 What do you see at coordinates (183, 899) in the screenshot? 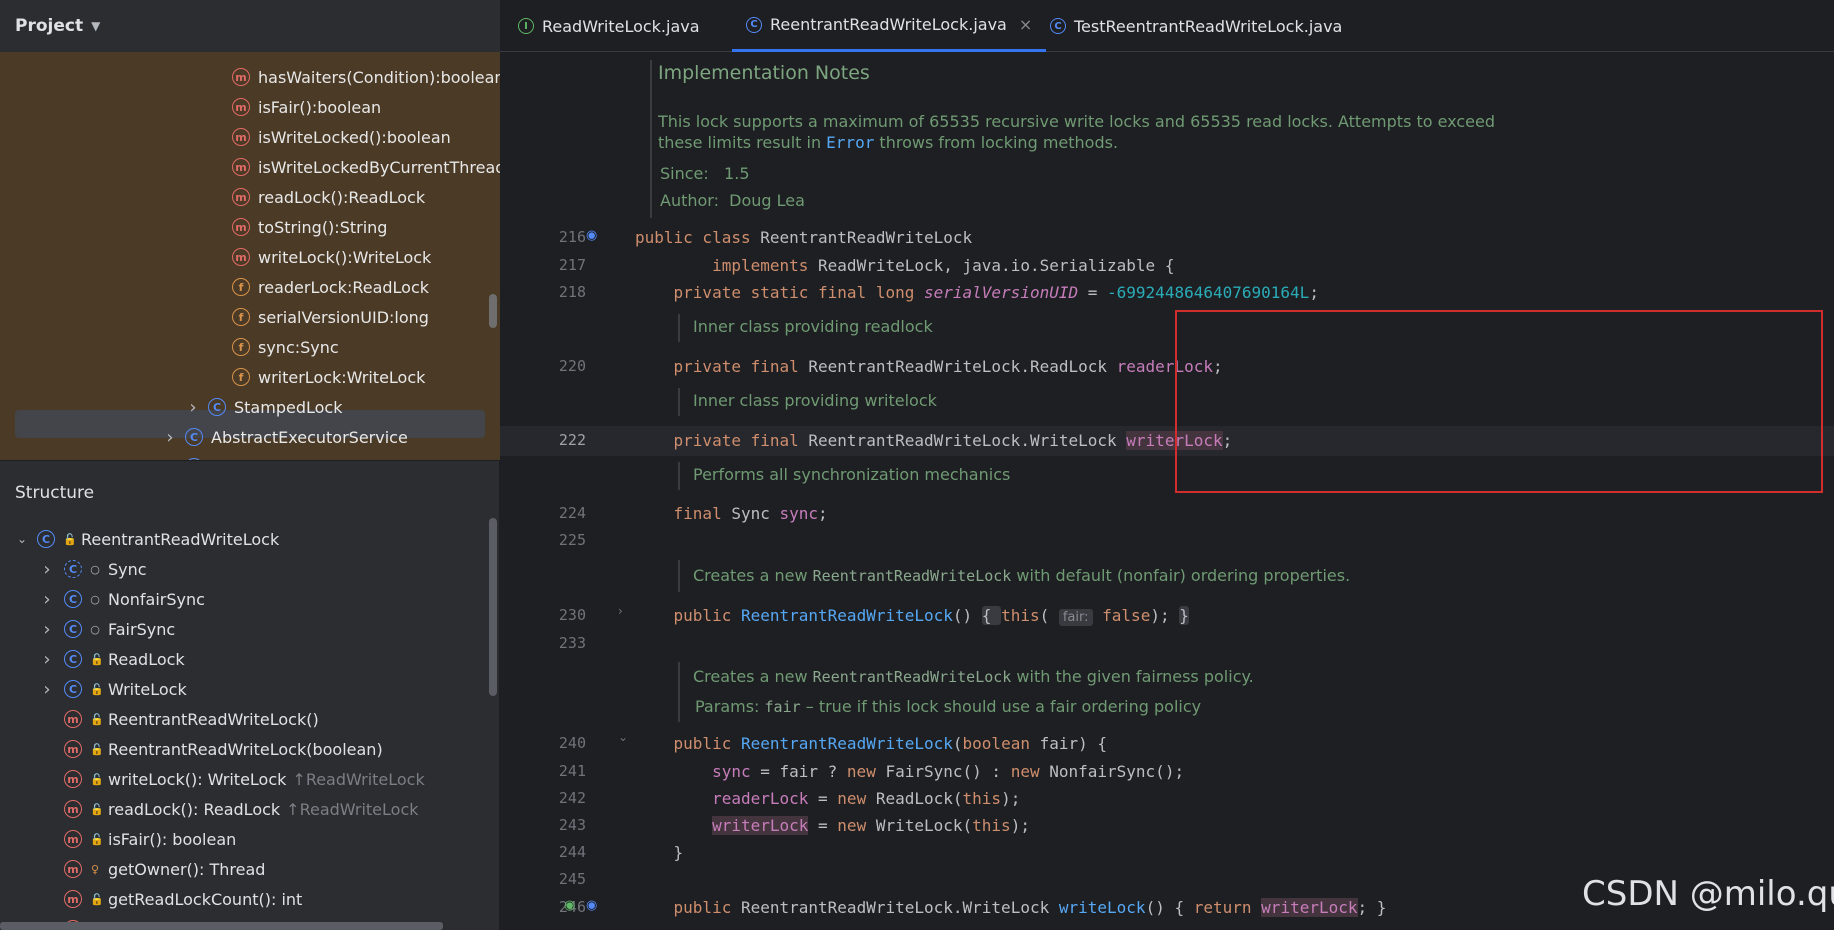
I see `structure-item: m 🔓 getReadLockCount(): int` at bounding box center [183, 899].